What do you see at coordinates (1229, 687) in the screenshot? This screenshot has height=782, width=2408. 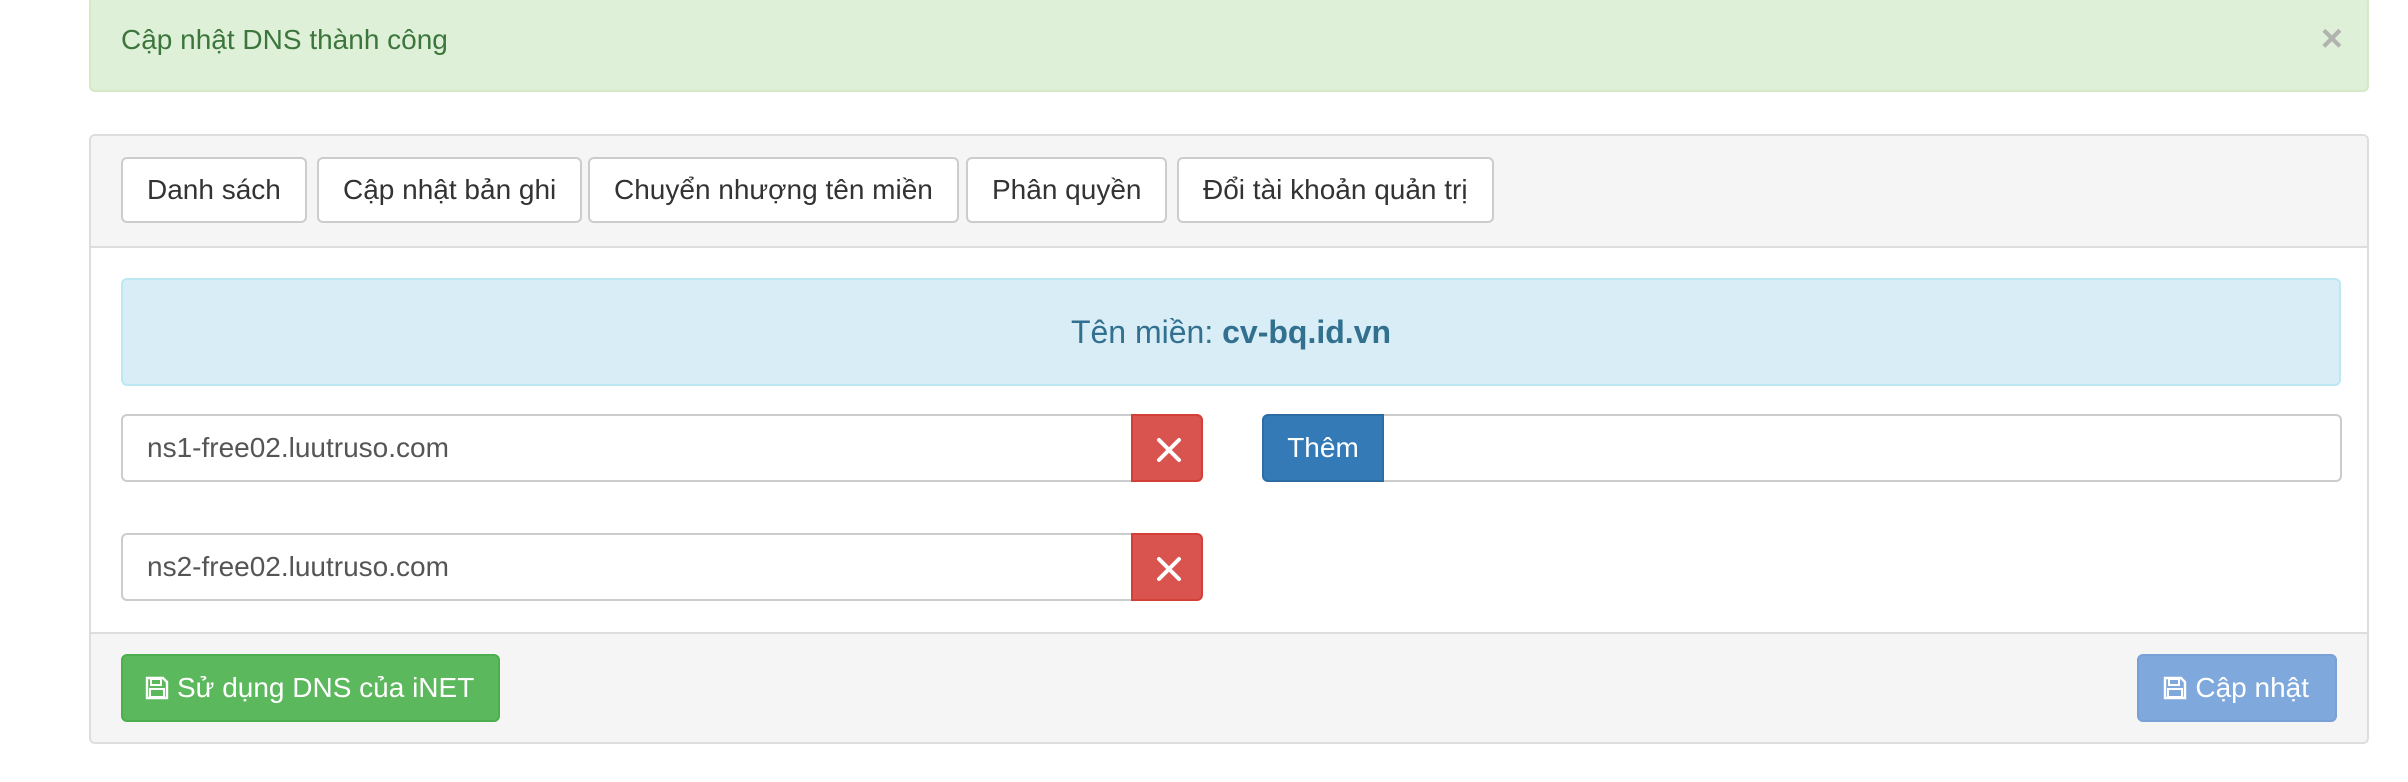 I see `panel-footer: Sử dụng DNS của iNET Cập nhật` at bounding box center [1229, 687].